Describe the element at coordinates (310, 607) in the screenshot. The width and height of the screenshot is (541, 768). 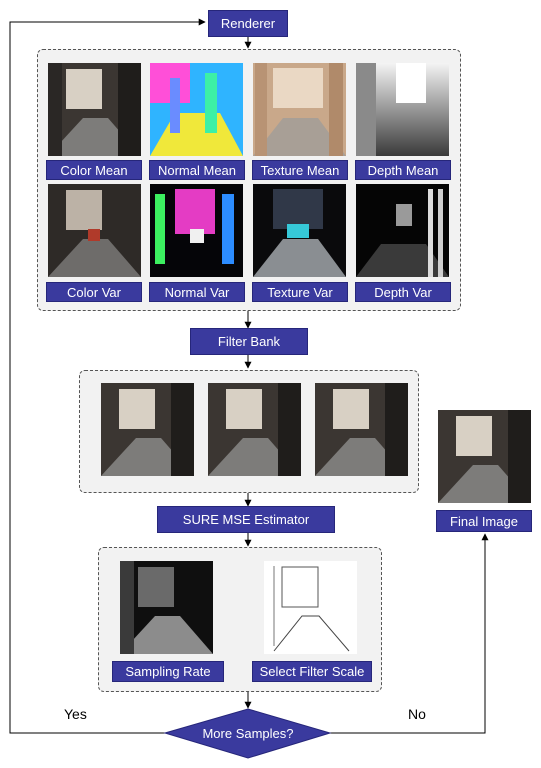
I see `filter-scale-image` at that location.